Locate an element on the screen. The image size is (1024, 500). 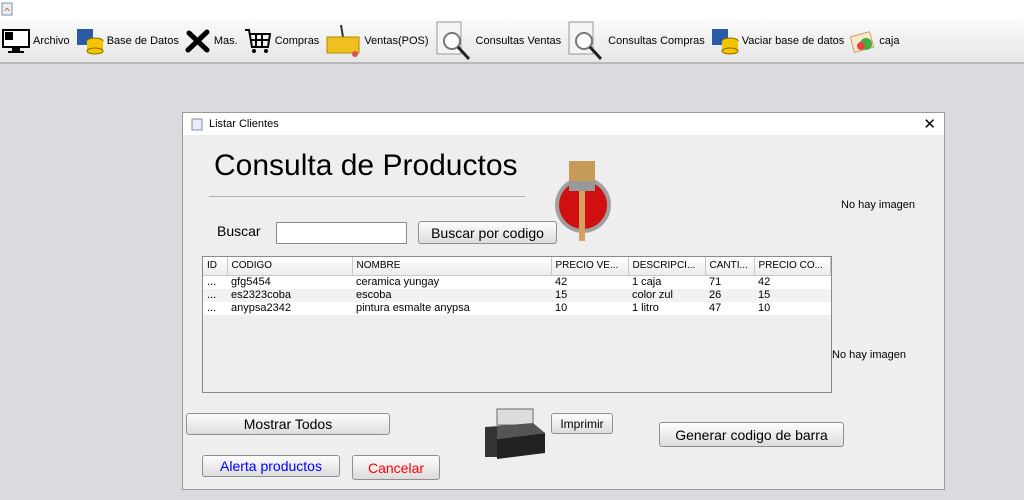
toolbar-vaciar-base-de-datos: Vaciar base de datos is located at coordinates (777, 41).